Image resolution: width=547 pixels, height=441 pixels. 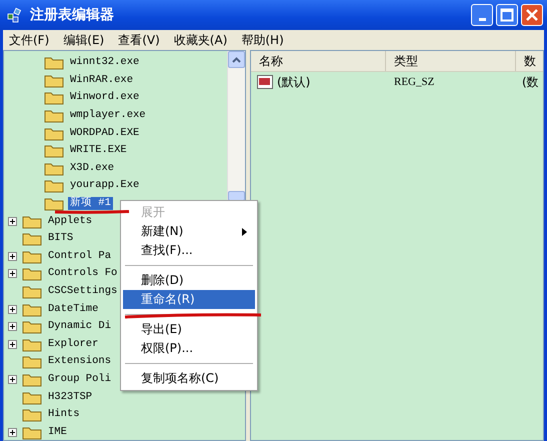 I want to click on tree-item: 新项 #1, so click(x=90, y=203).